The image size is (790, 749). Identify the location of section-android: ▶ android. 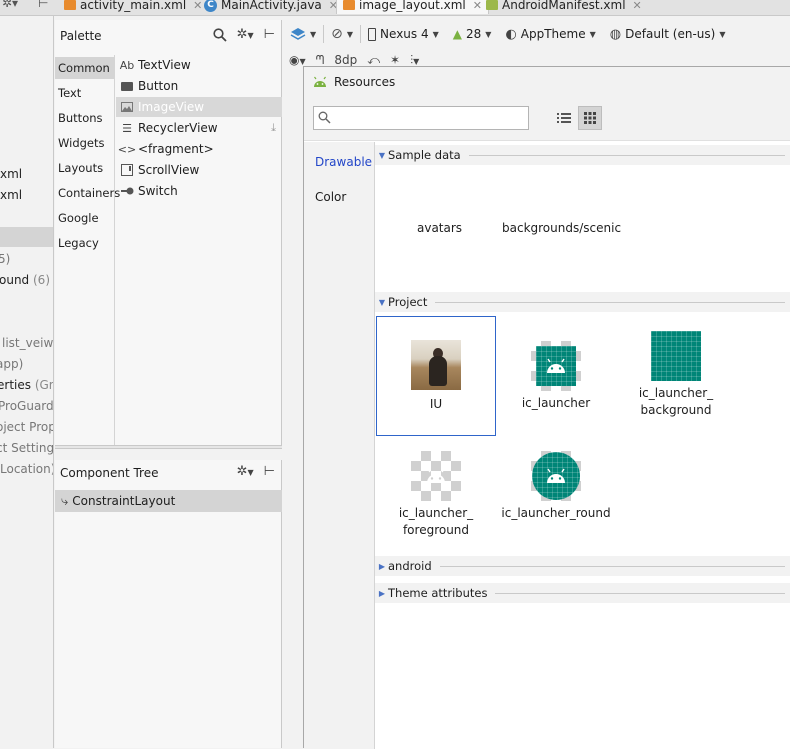
(582, 566).